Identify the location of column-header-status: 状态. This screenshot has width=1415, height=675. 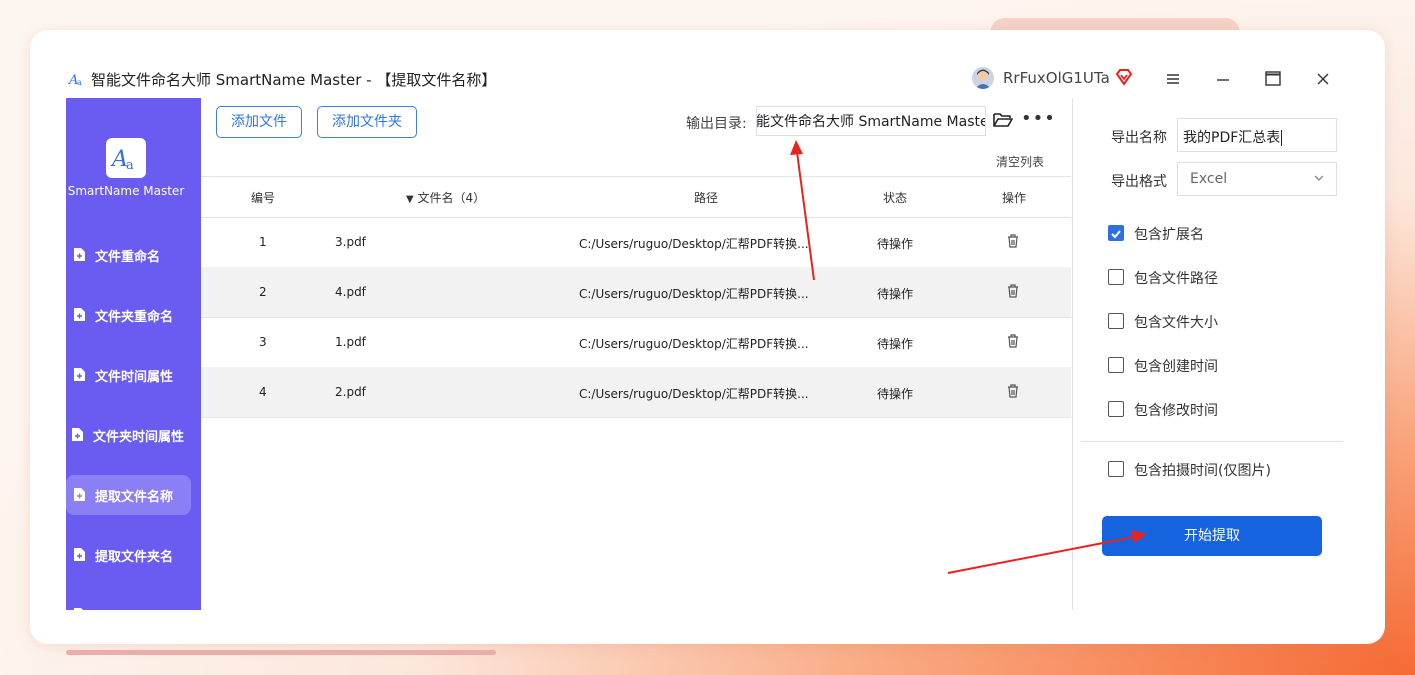
(895, 198).